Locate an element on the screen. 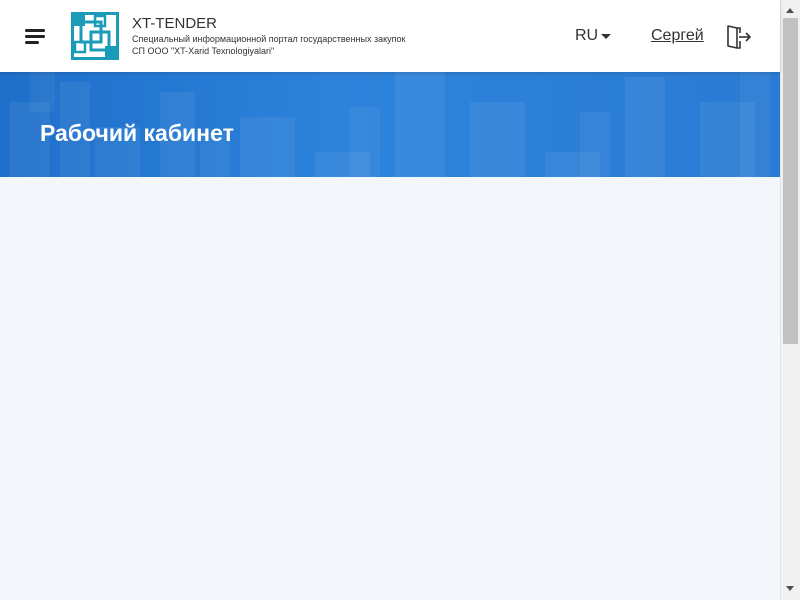 Image resolution: width=800 pixels, height=600 pixels. xt-tender-logo is located at coordinates (95, 36).